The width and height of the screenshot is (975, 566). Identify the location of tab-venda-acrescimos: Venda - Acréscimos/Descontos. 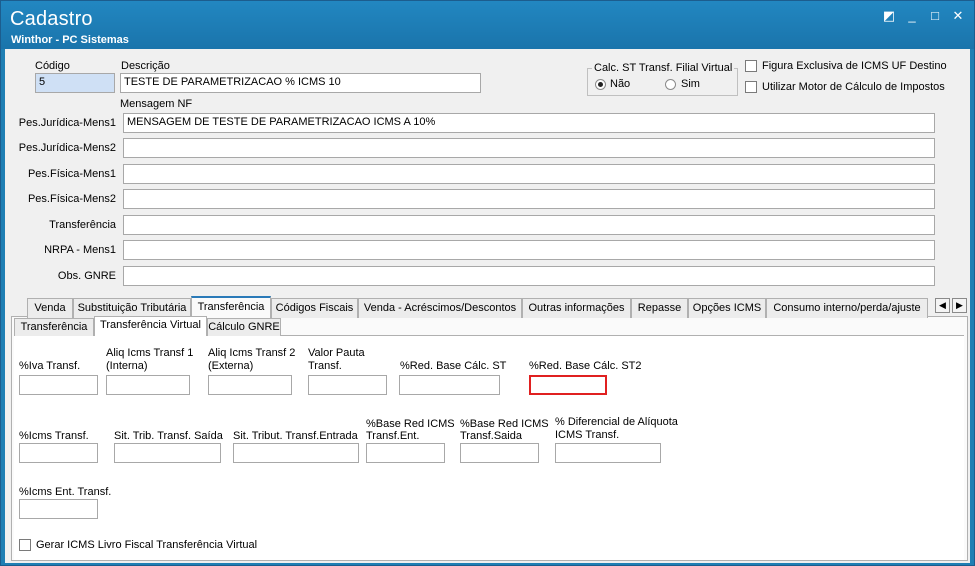
(440, 308).